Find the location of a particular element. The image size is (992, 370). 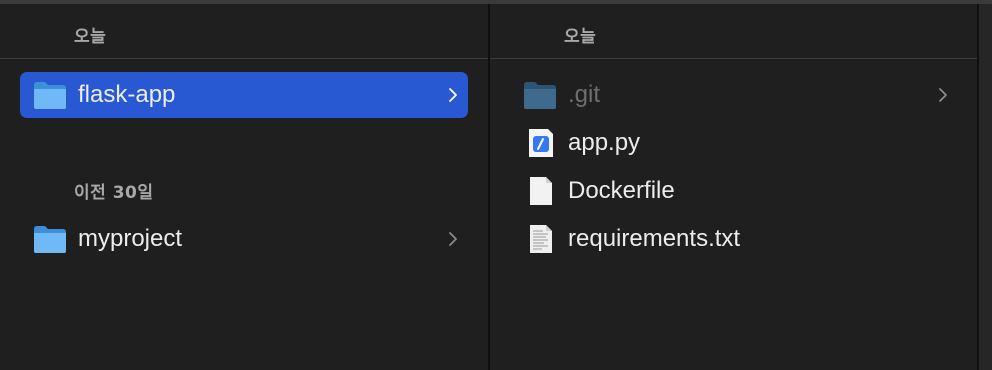

item-label: myproject is located at coordinates (130, 238).